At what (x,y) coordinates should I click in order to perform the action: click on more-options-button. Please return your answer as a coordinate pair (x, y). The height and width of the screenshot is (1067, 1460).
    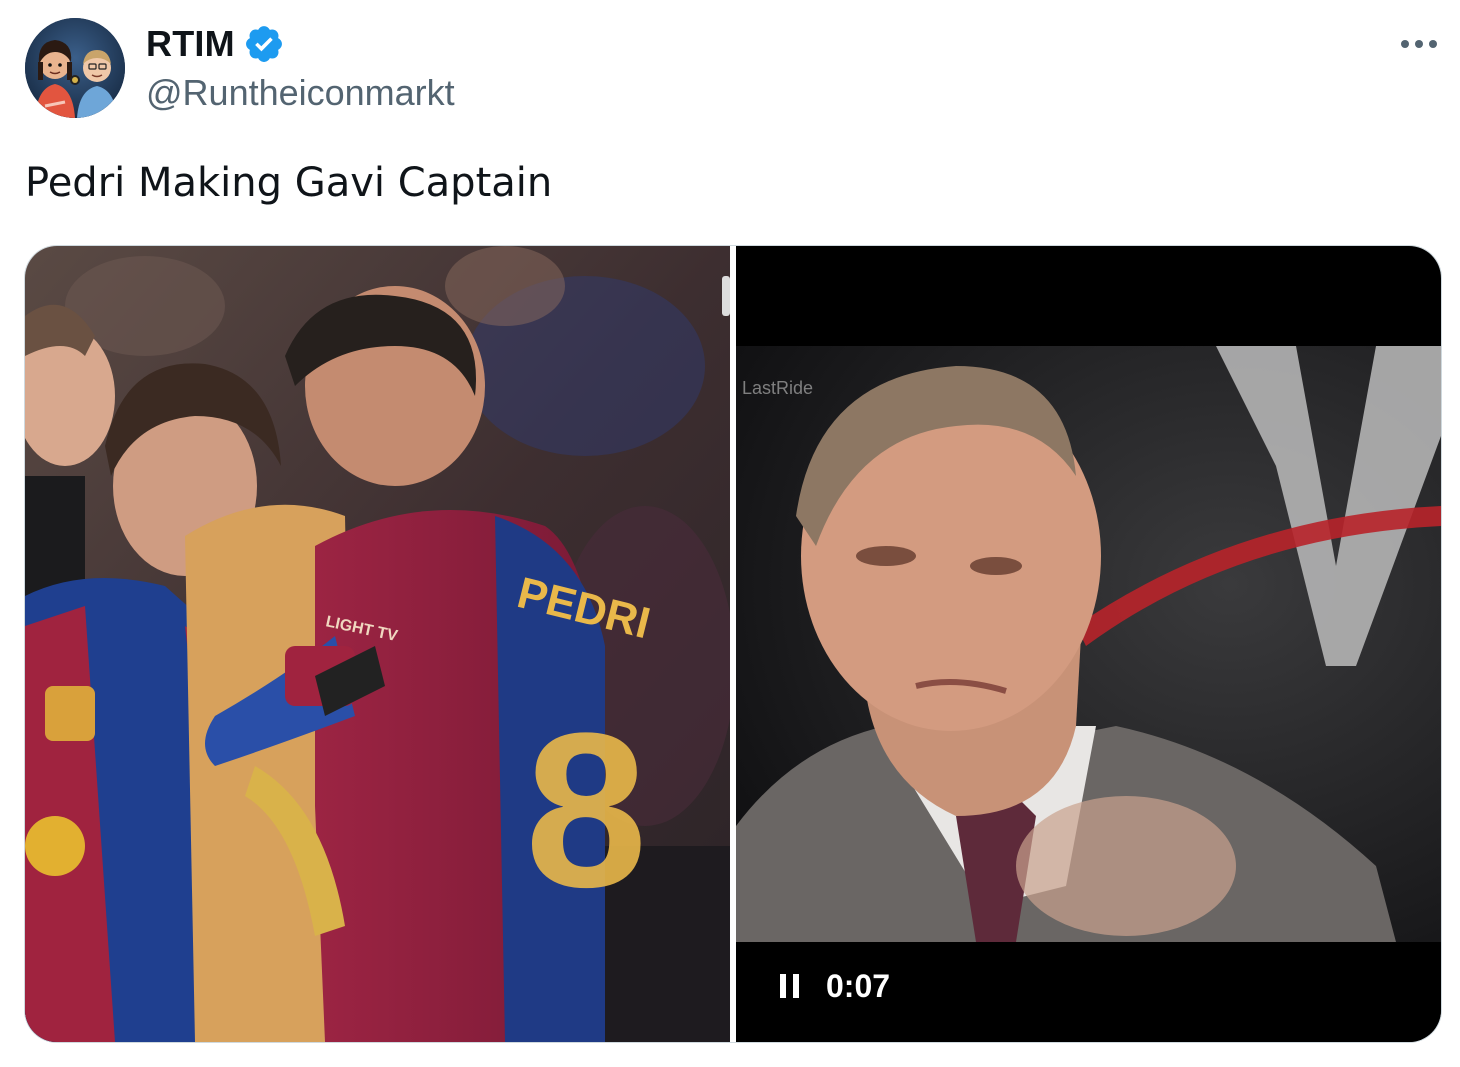
    Looking at the image, I should click on (1419, 44).